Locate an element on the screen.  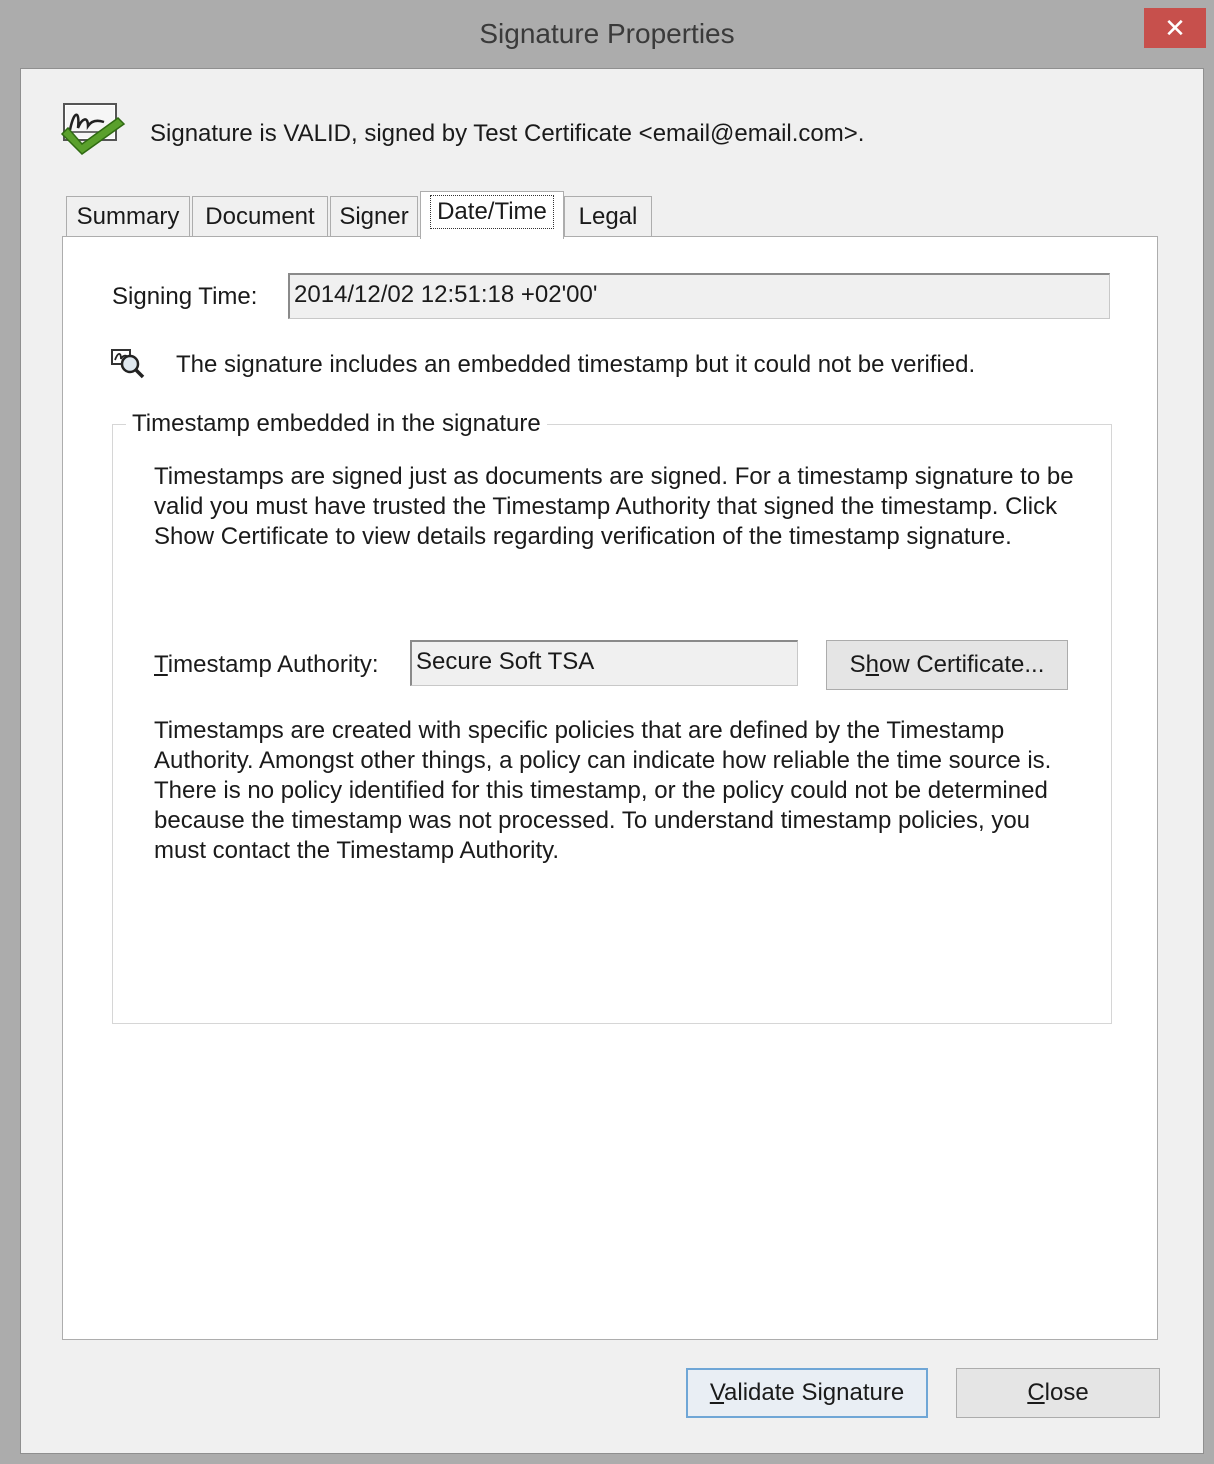
window-title: Signature Properties is located at coordinates (607, 33).